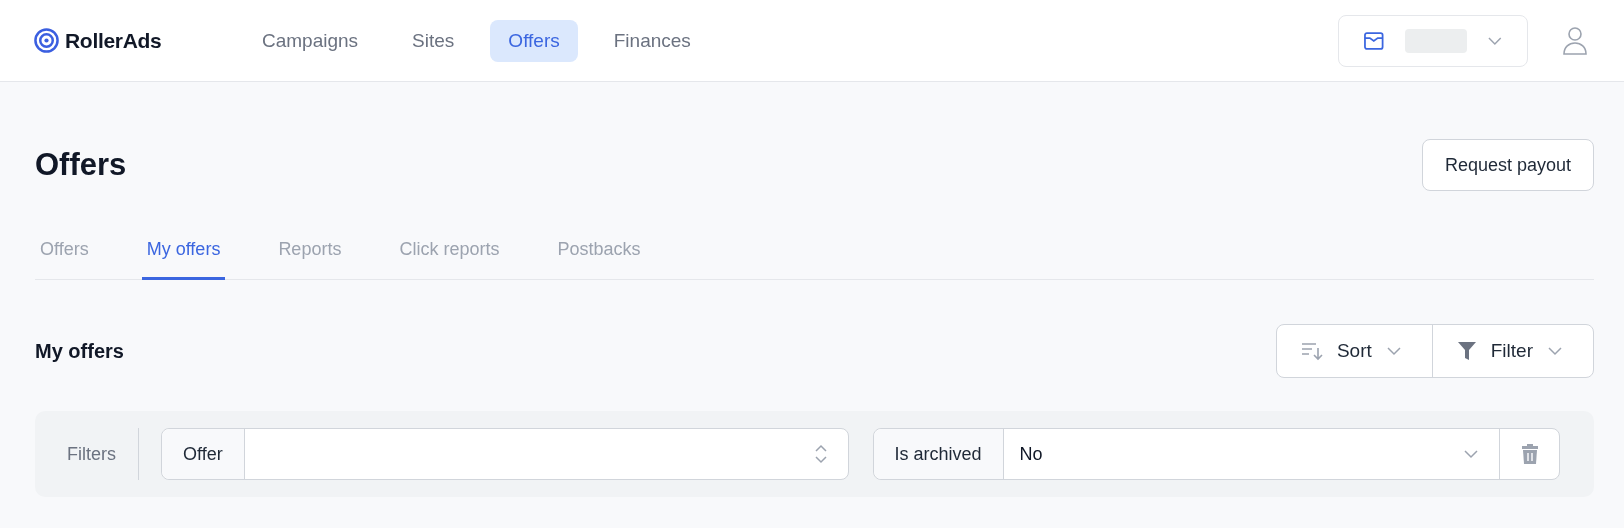 The width and height of the screenshot is (1624, 528). Describe the element at coordinates (1354, 351) in the screenshot. I see `sort-button: Sort` at that location.